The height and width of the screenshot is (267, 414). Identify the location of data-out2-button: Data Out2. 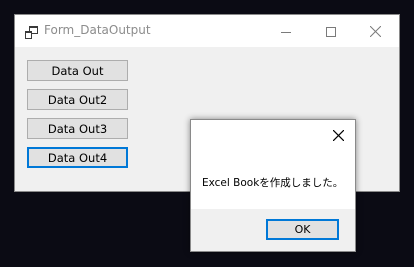
(77, 99).